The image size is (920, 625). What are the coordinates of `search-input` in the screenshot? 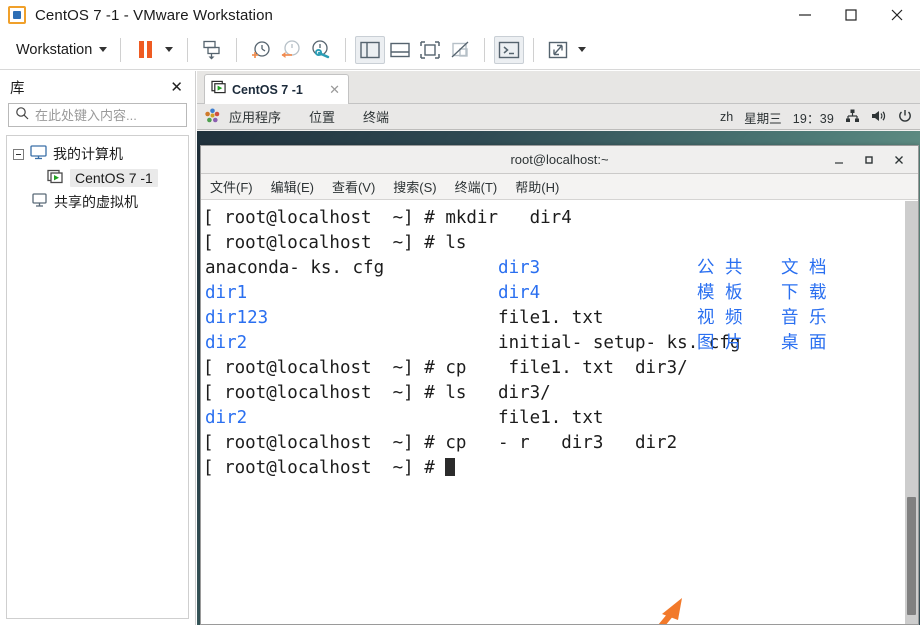 It's located at (123, 115).